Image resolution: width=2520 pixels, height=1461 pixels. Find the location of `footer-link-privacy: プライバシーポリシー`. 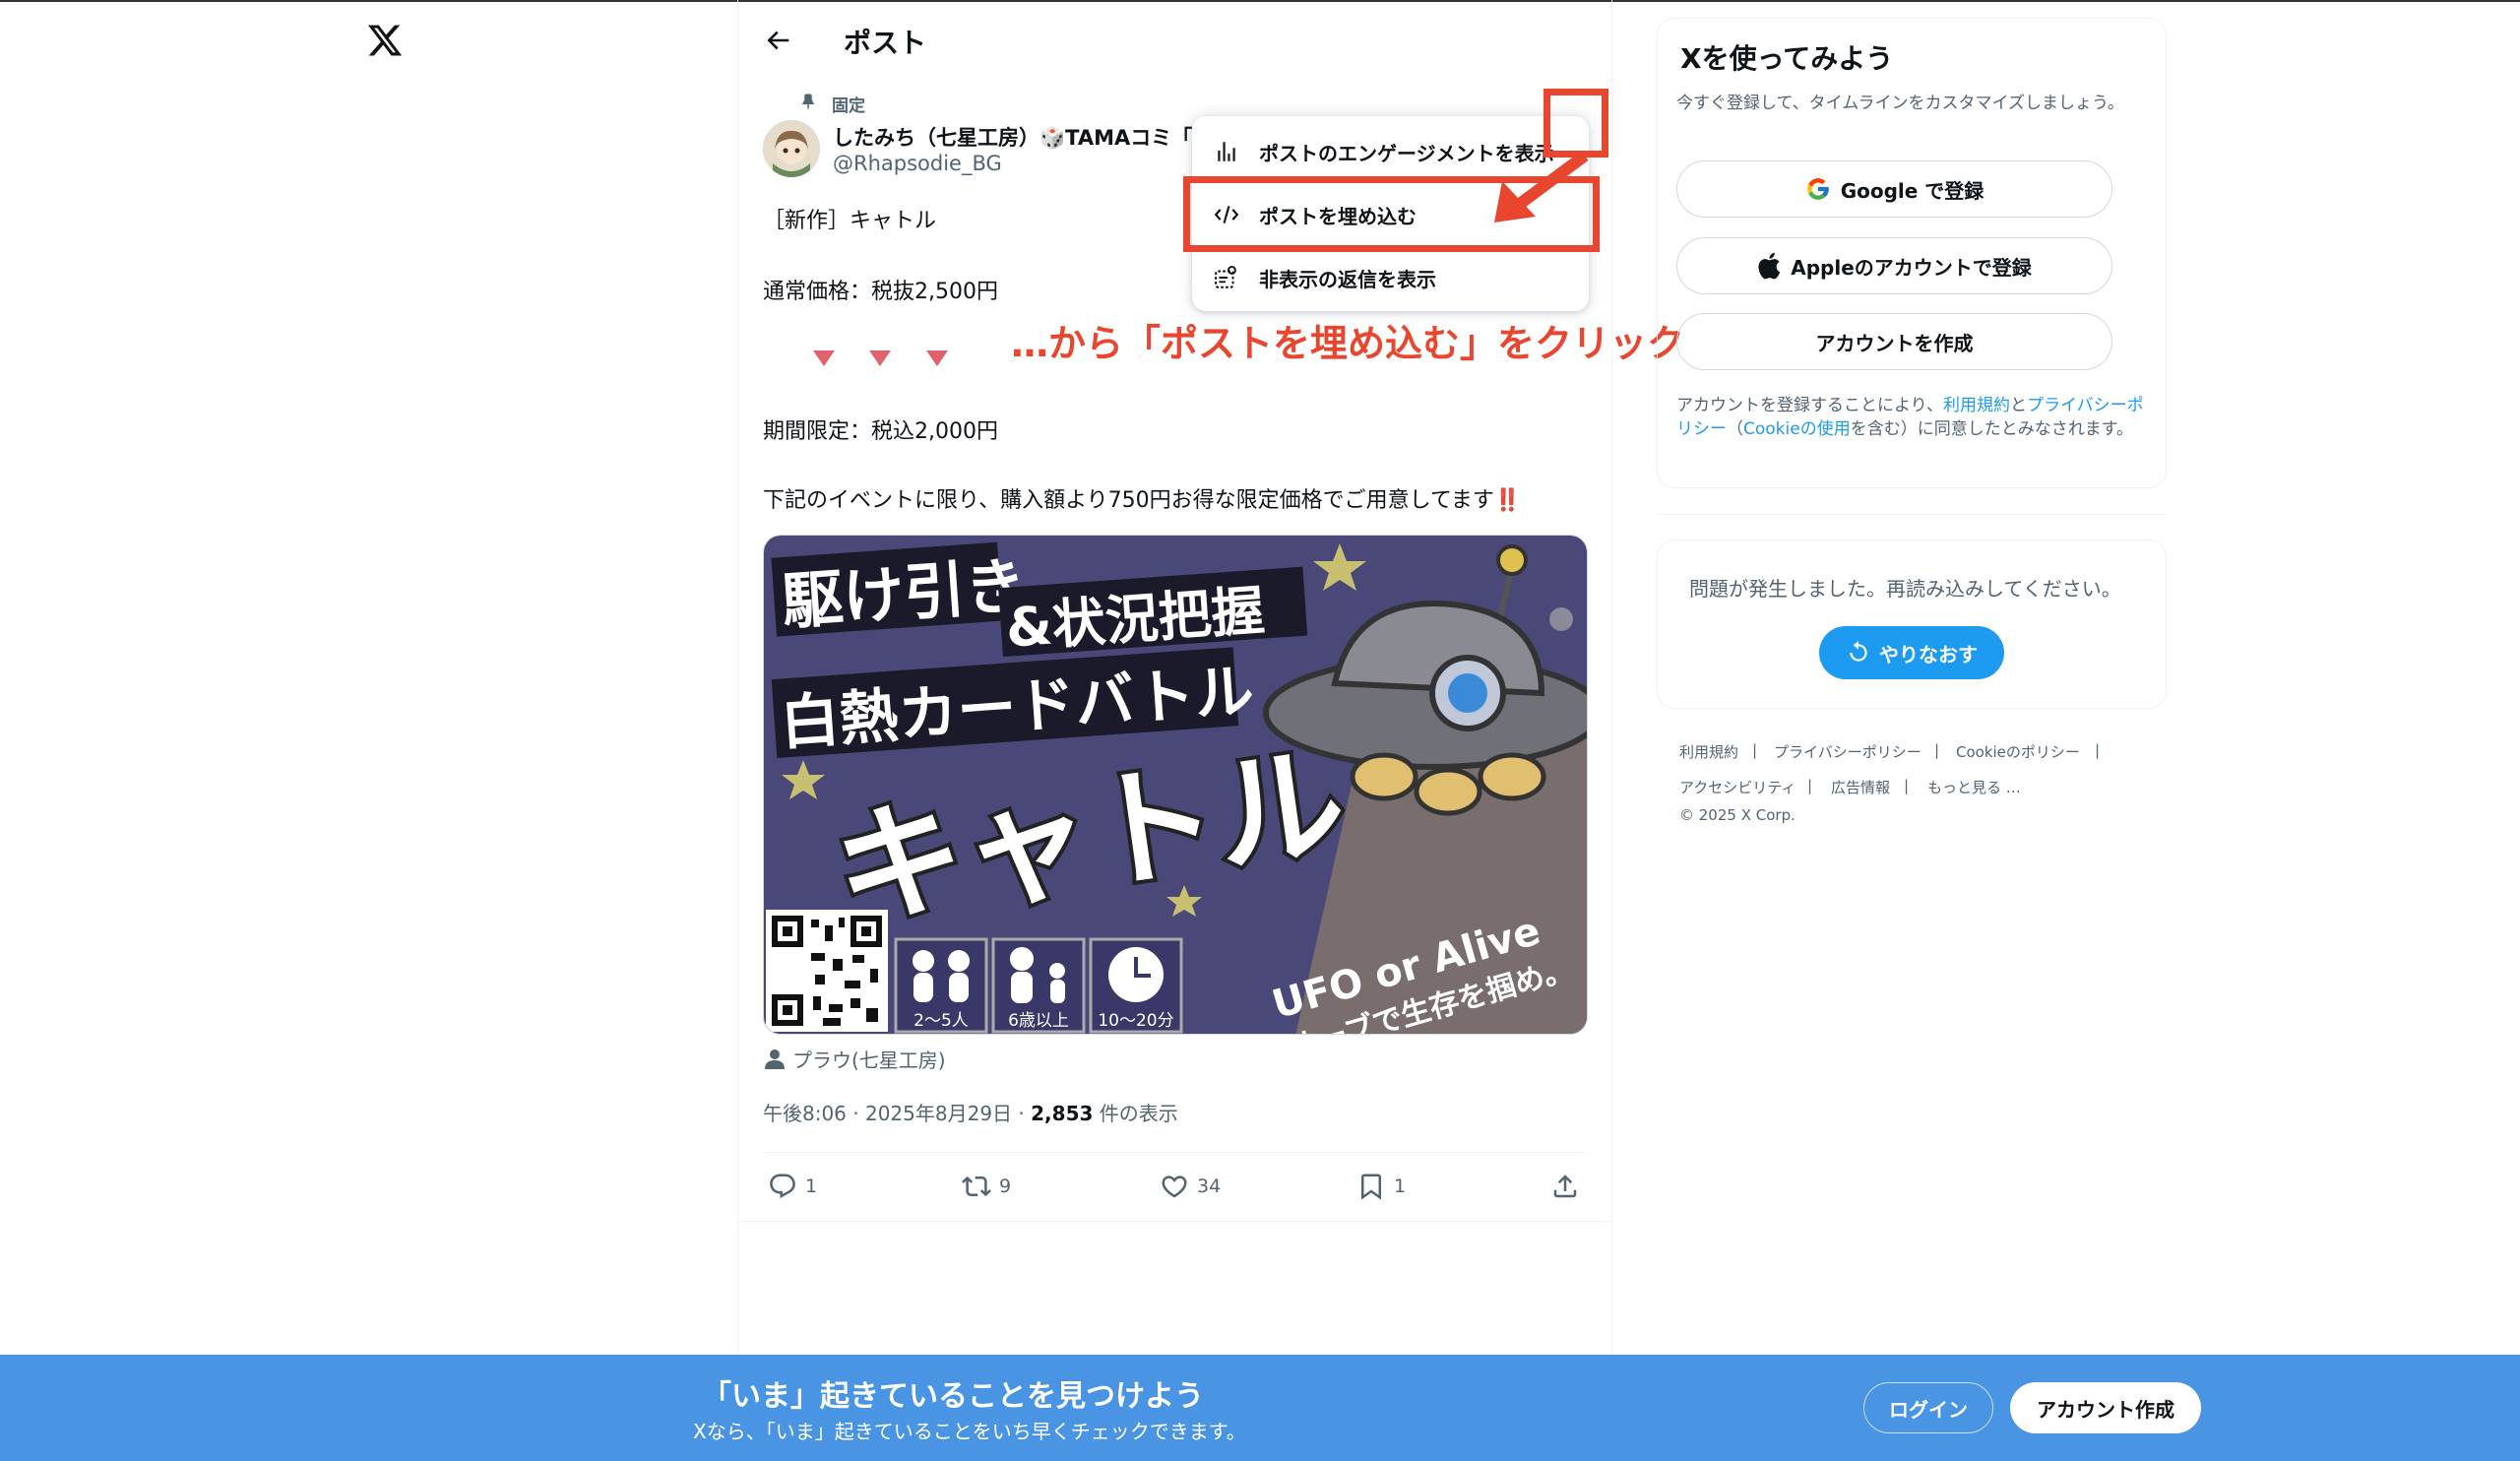

footer-link-privacy: プライバシーポリシー is located at coordinates (1848, 751).